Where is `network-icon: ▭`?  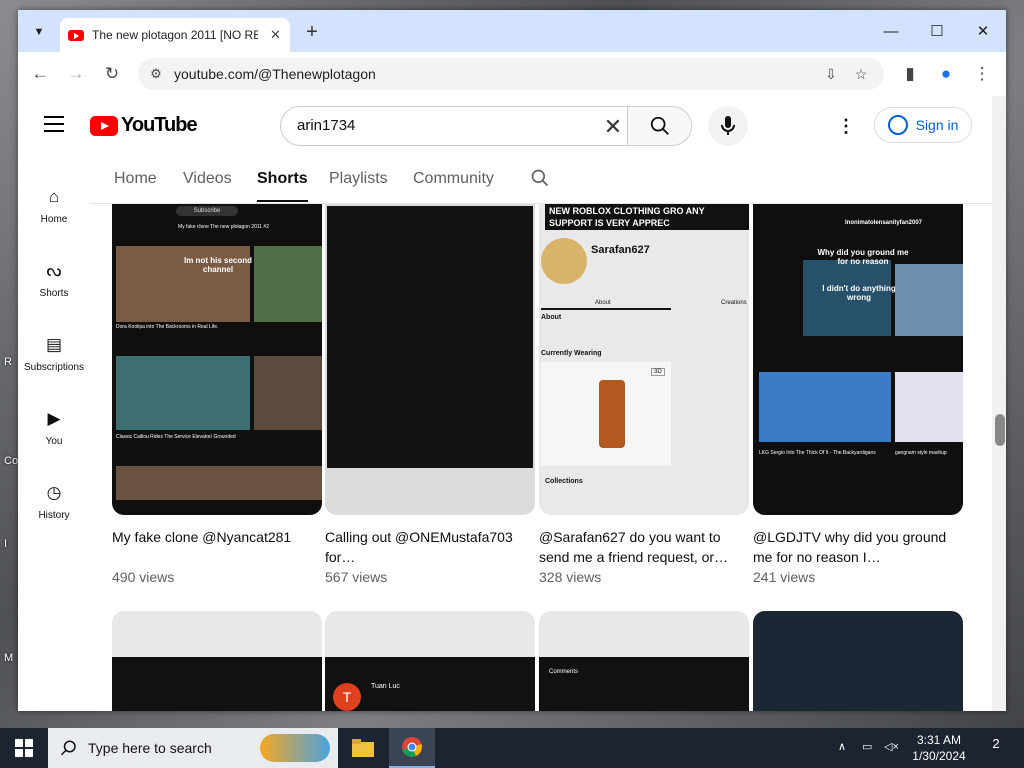
network-icon: ▭ is located at coordinates (867, 746).